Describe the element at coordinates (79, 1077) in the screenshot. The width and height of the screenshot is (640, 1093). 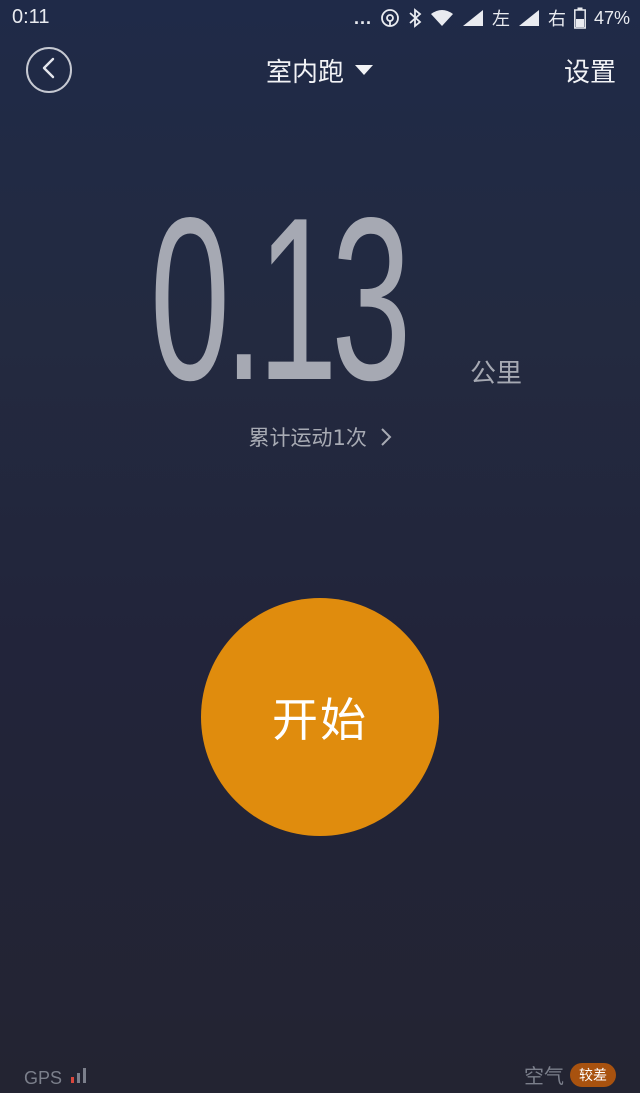
I see `gps-signal-icon` at that location.